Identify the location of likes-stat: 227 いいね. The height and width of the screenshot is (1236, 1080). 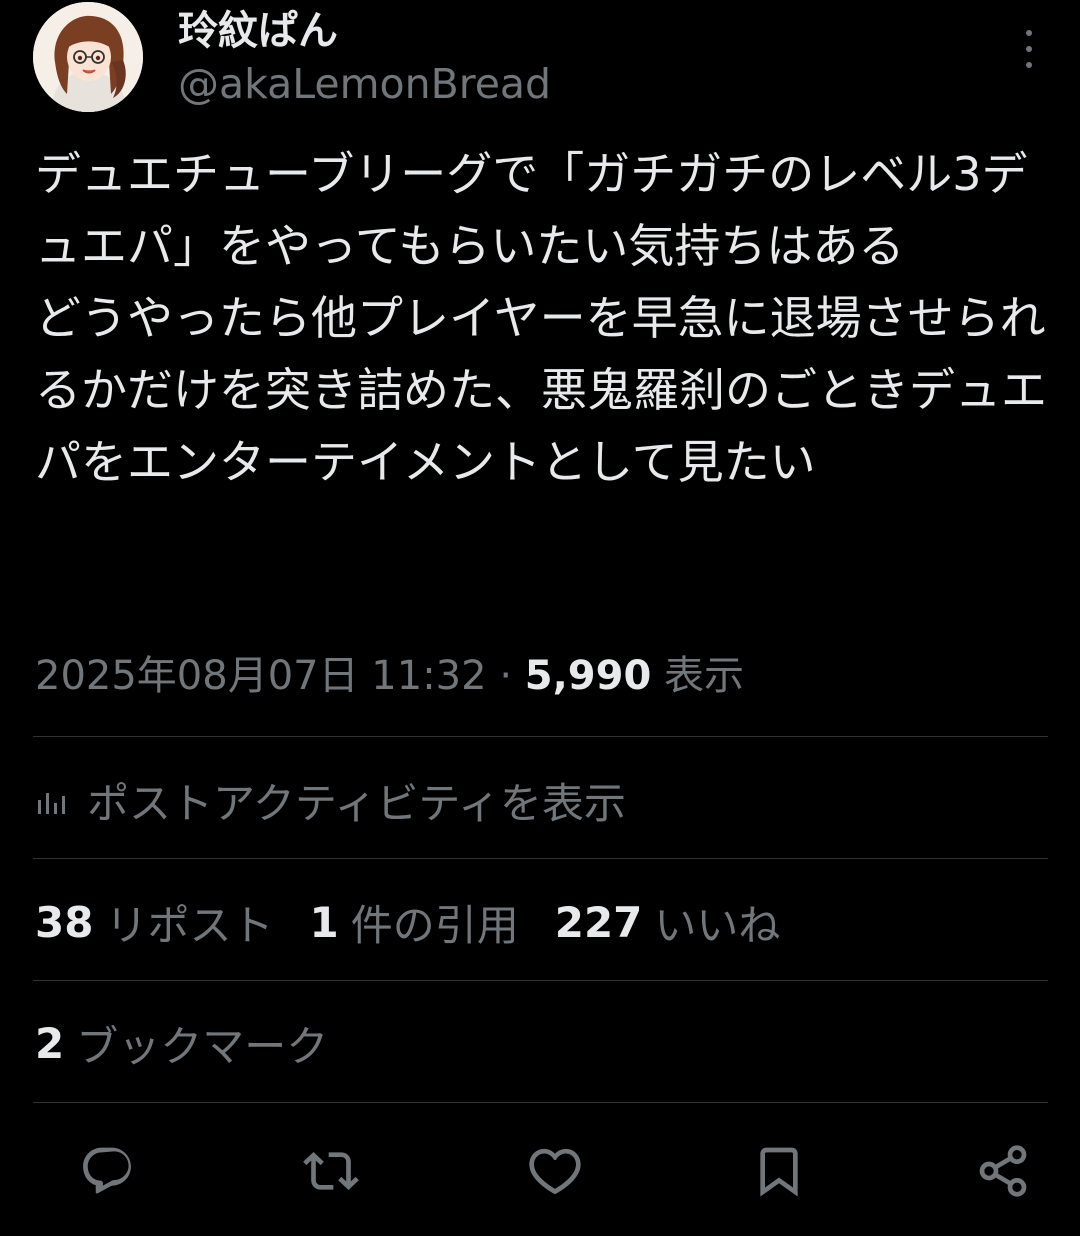
(668, 922).